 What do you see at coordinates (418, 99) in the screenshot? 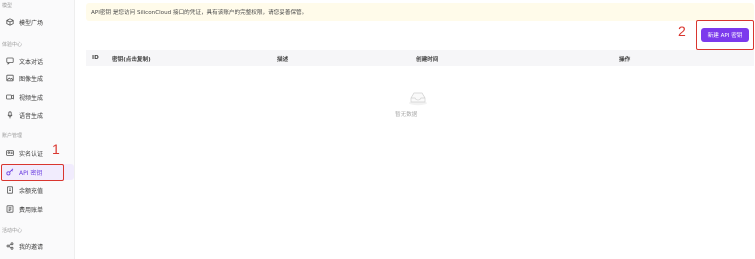
I see `empty-state-icon` at bounding box center [418, 99].